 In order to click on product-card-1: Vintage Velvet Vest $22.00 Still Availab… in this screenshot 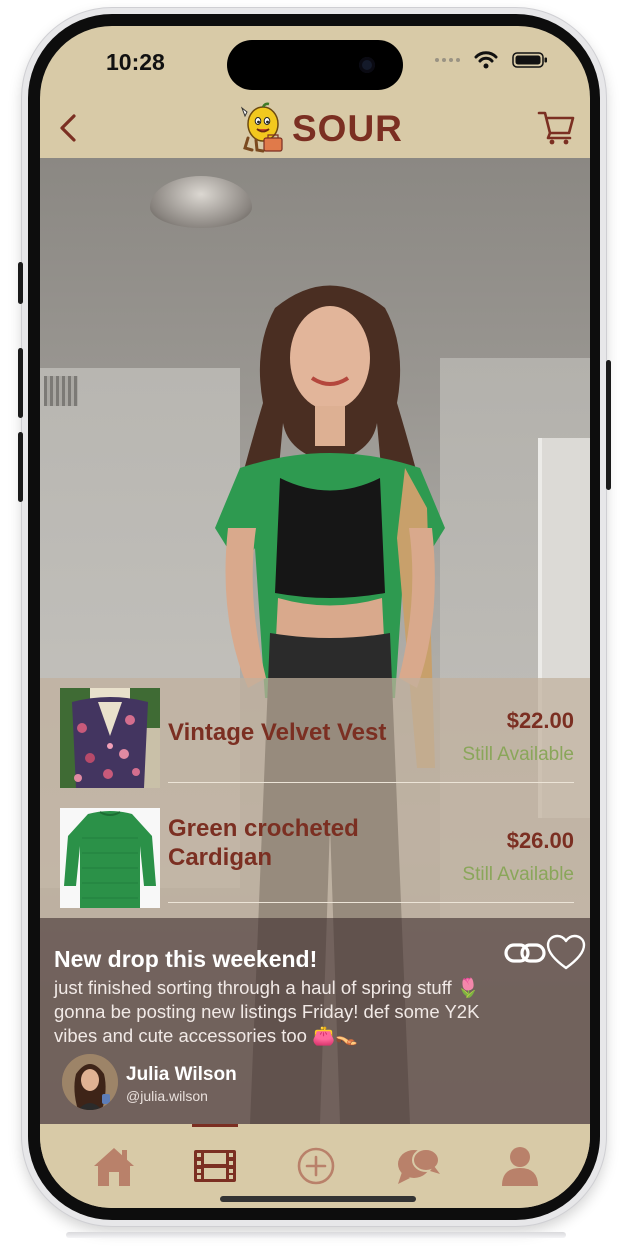, I will do `click(315, 738)`.